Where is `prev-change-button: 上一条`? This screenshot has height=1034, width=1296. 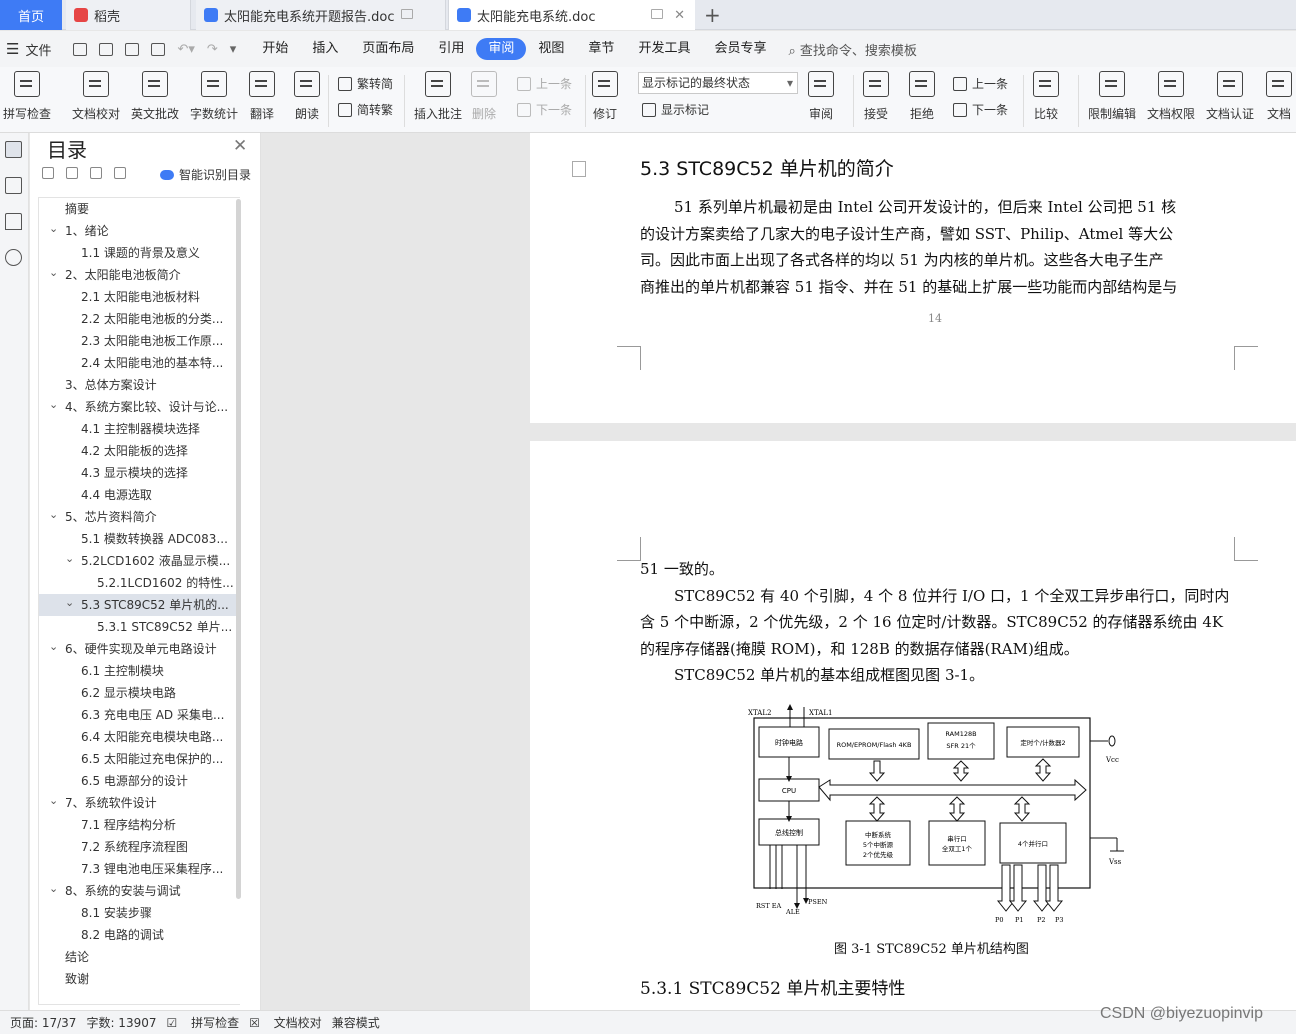 prev-change-button: 上一条 is located at coordinates (980, 83).